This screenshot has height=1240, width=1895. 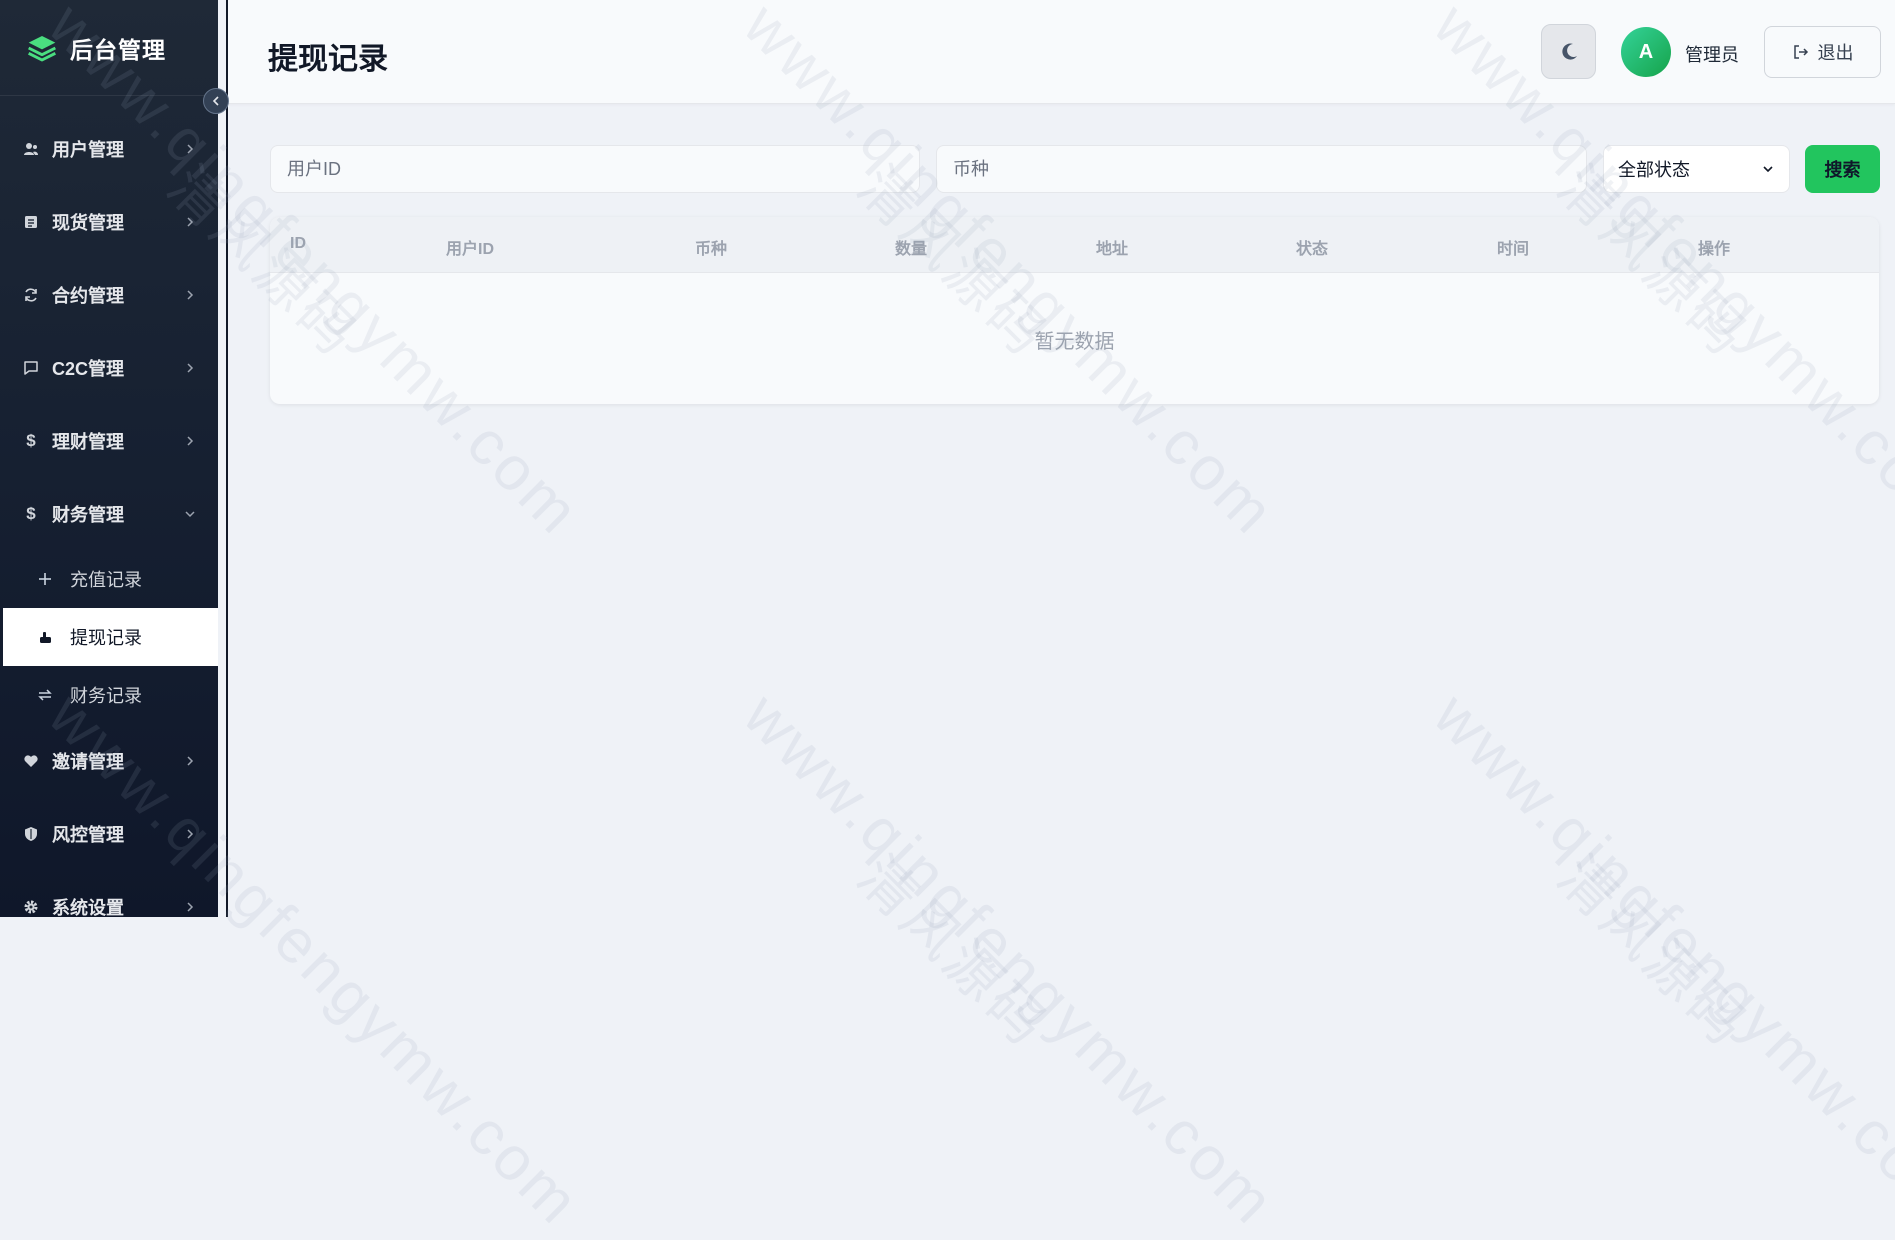 I want to click on sidebar-item-c2c: C2C管理, so click(x=109, y=367).